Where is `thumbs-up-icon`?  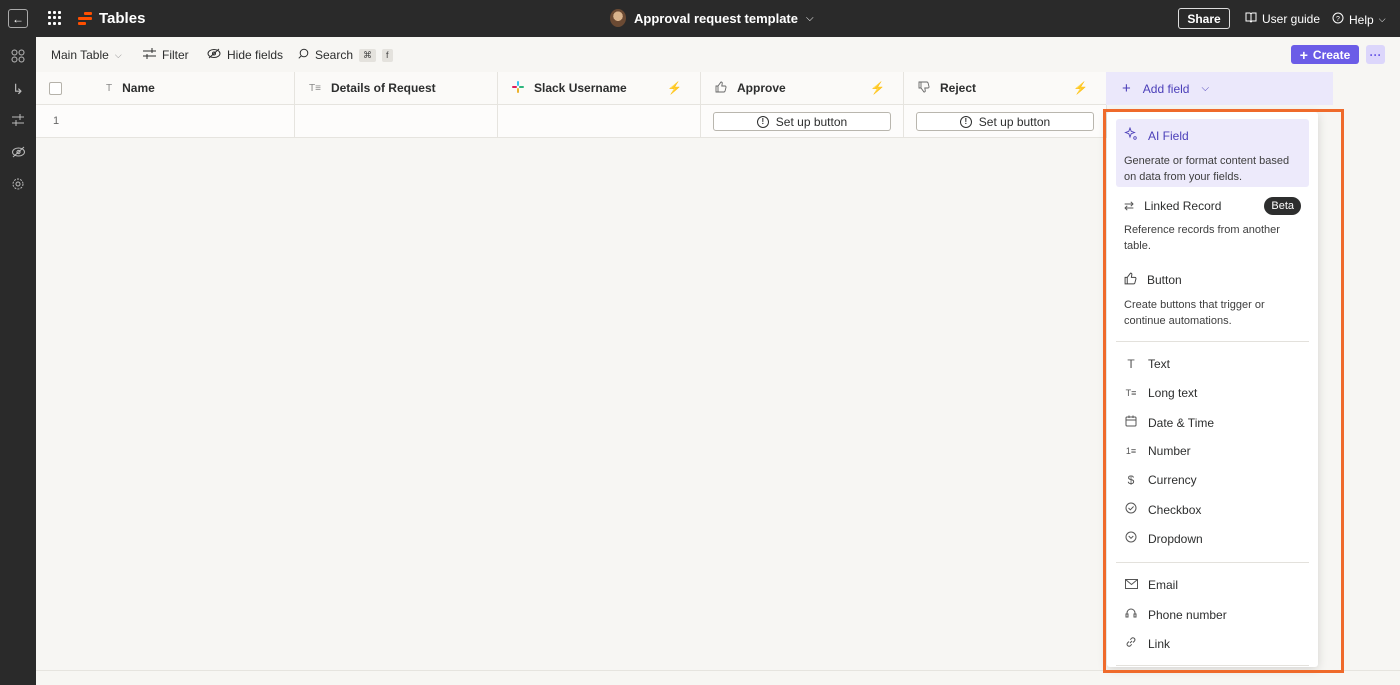
thumbs-up-icon is located at coordinates (721, 88).